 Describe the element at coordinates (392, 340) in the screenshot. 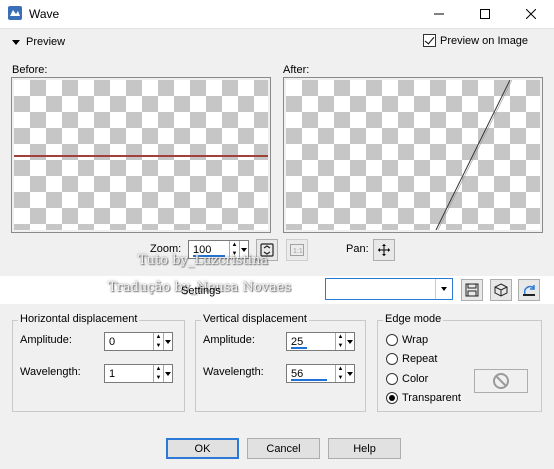

I see `wrap-radio` at that location.